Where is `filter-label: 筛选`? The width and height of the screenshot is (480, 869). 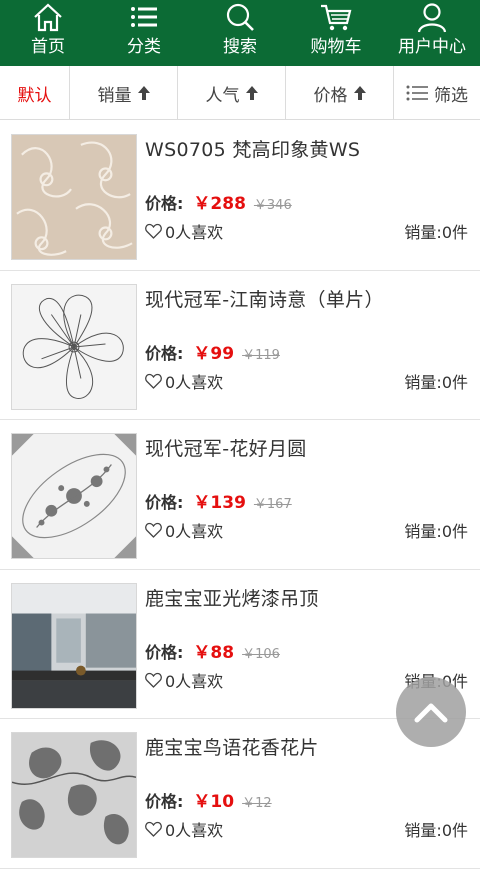 filter-label: 筛选 is located at coordinates (451, 95).